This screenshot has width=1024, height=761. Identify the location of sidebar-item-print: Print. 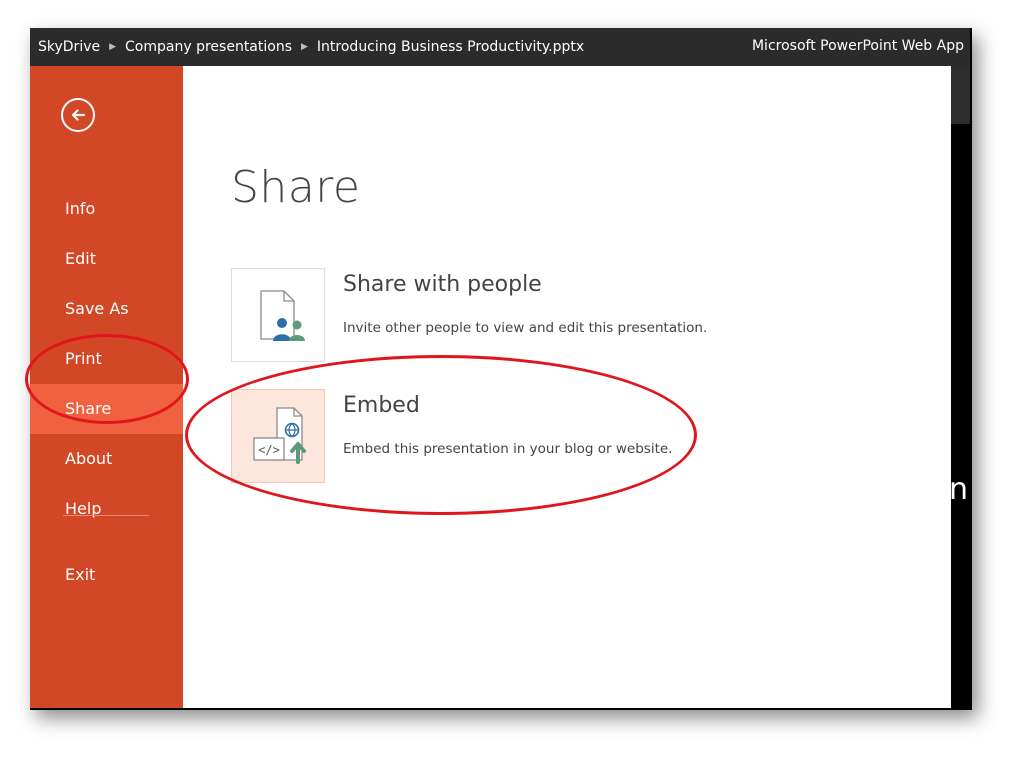
(106, 359).